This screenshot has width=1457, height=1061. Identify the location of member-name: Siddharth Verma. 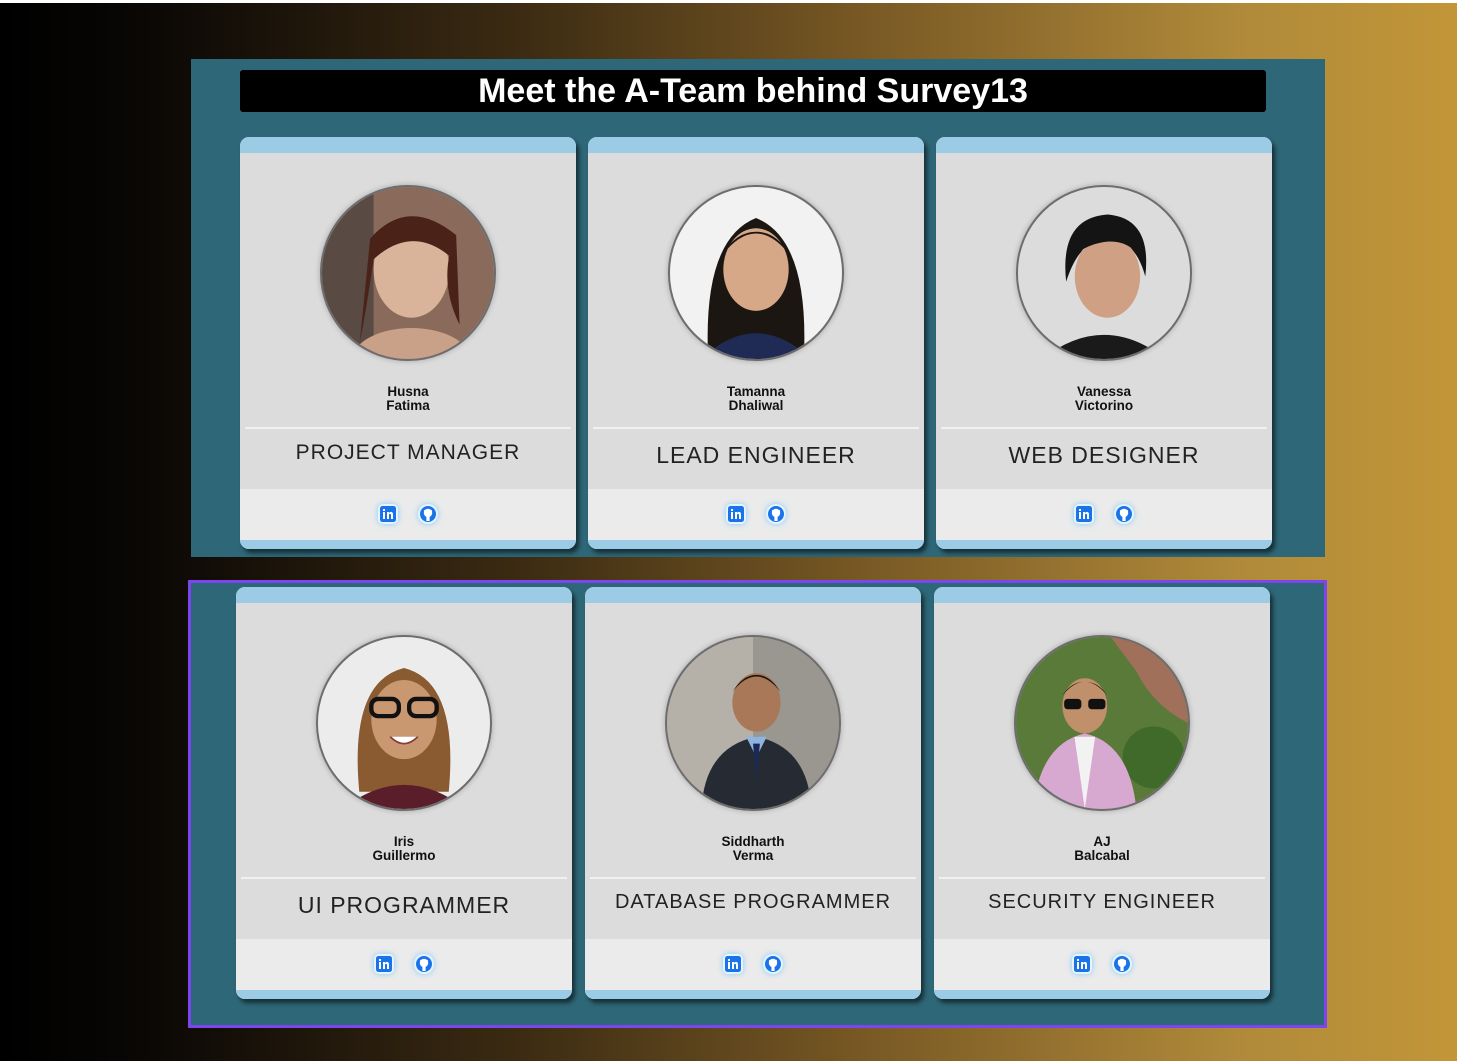
(753, 849).